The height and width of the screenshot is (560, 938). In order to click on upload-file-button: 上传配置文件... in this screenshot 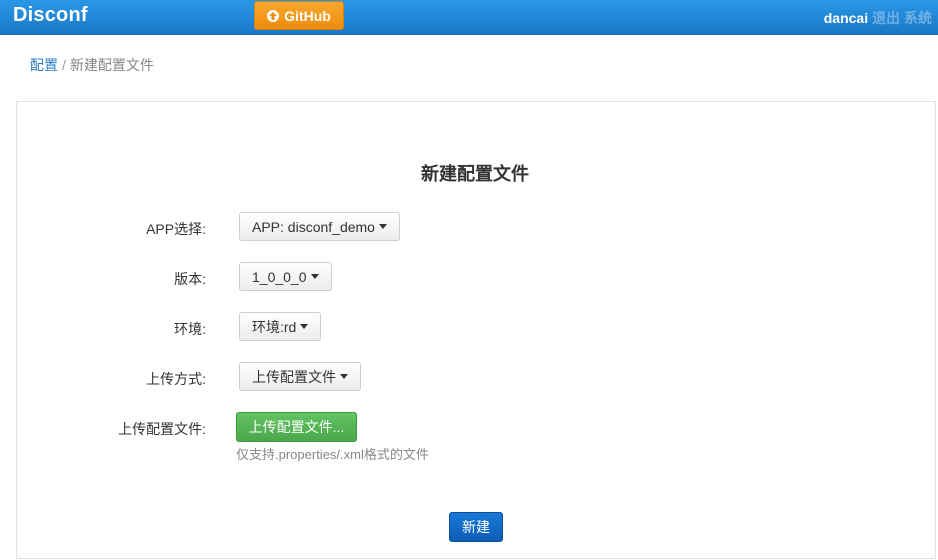, I will do `click(296, 427)`.